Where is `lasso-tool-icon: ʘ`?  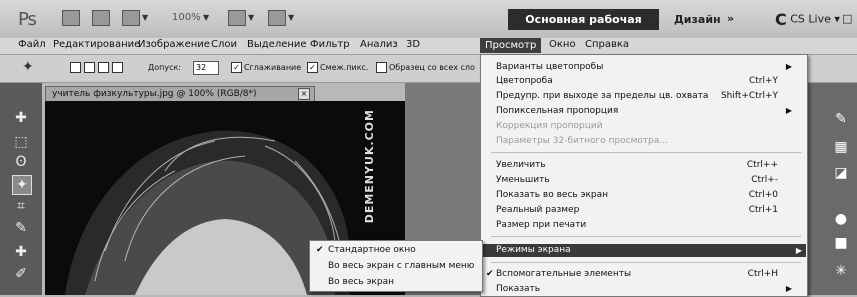
lasso-tool-icon: ʘ is located at coordinates (21, 162).